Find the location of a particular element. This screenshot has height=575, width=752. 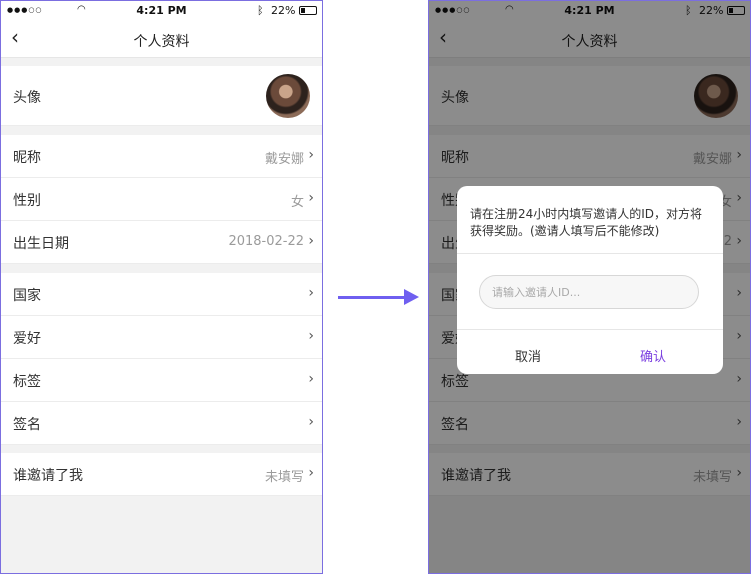

row-nickname: 昵称 戴安娜 › is located at coordinates (161, 156).